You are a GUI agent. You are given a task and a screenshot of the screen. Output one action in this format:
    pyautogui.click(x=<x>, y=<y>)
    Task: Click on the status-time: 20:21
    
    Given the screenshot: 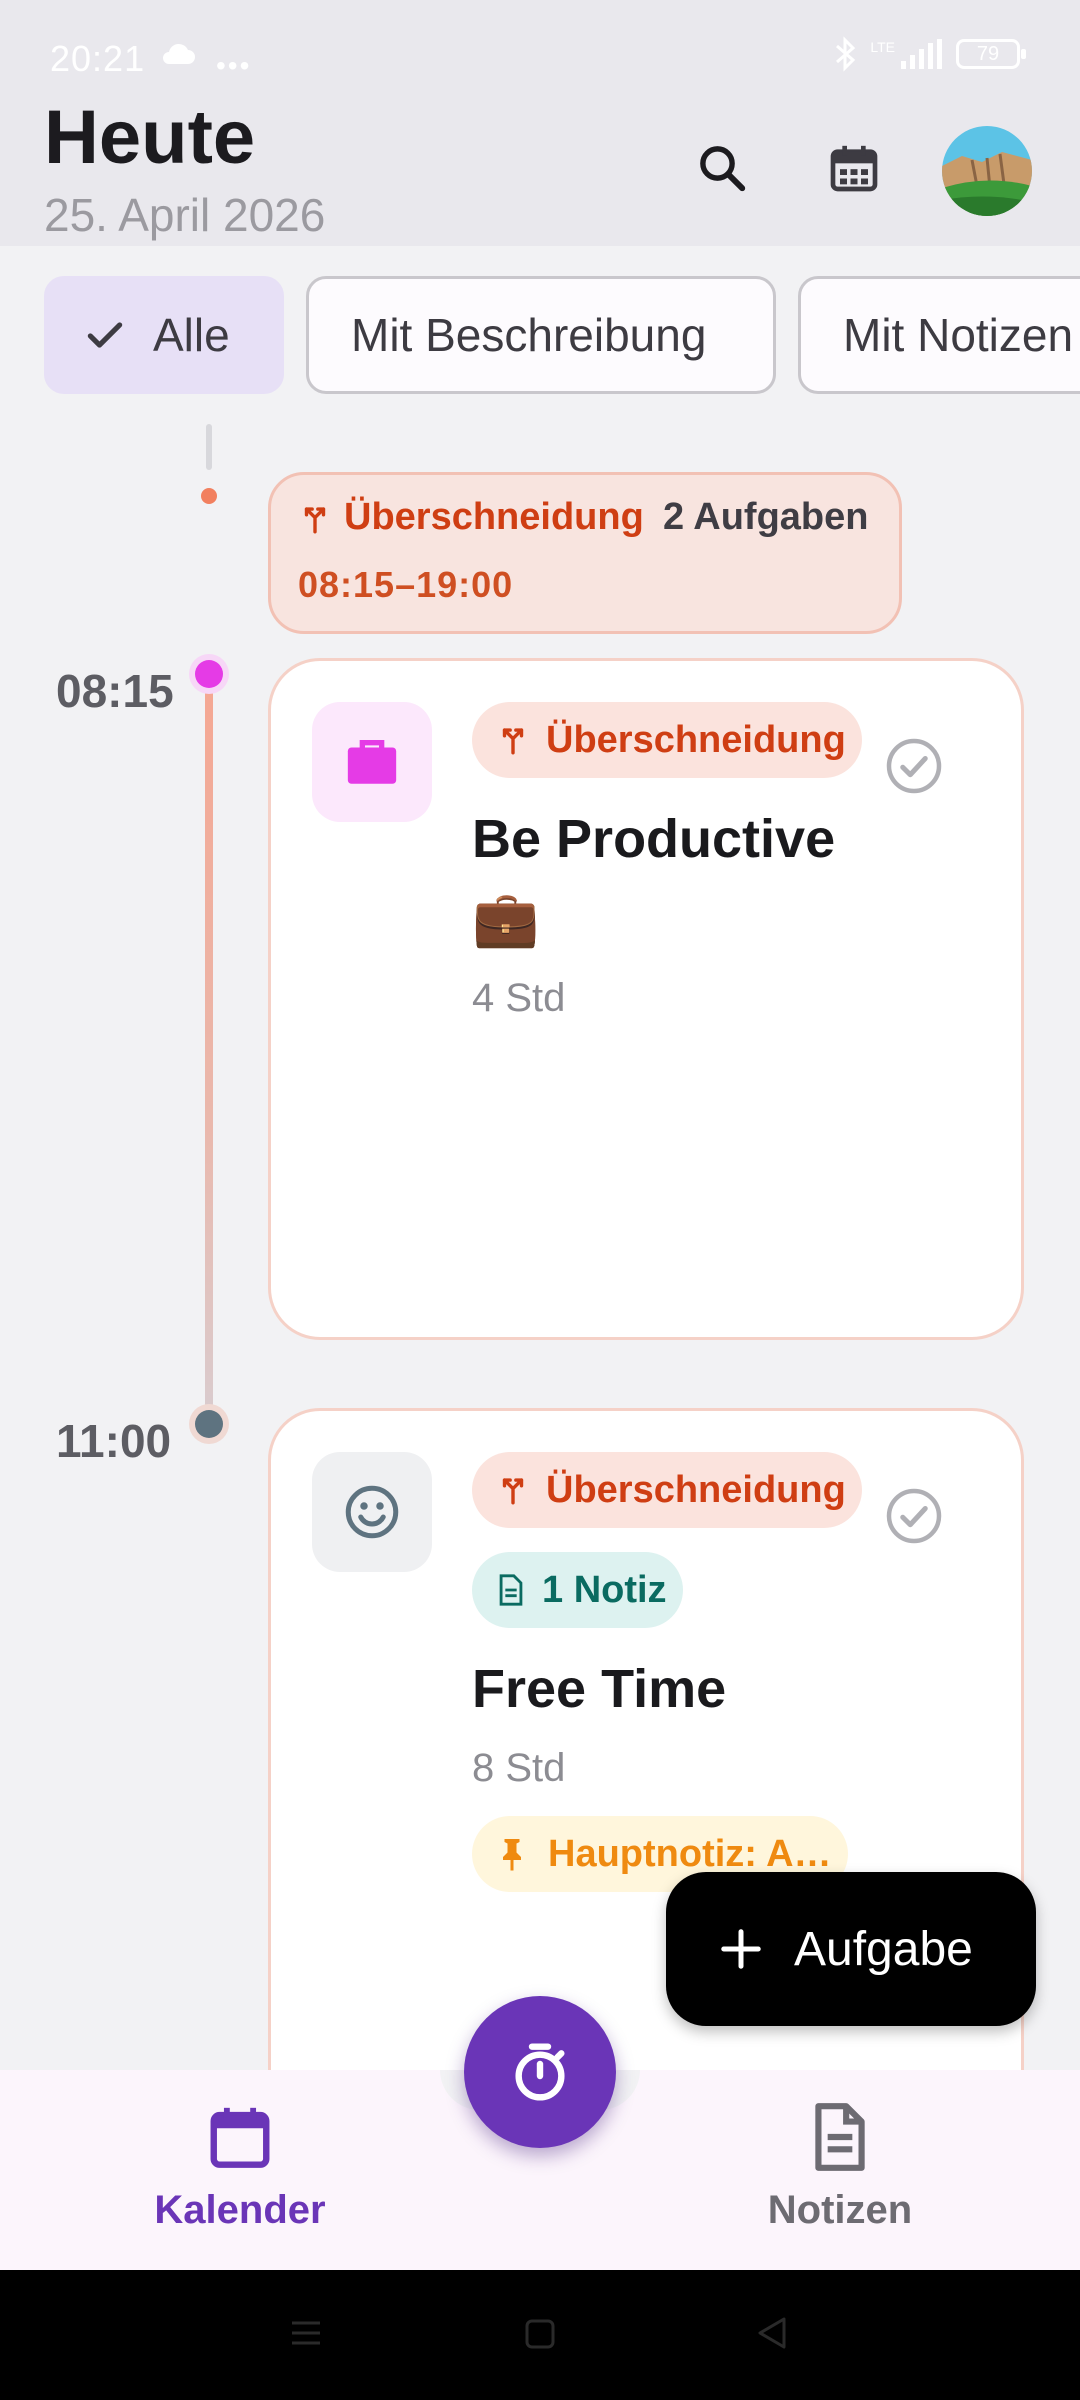 What is the action you would take?
    pyautogui.click(x=98, y=58)
    